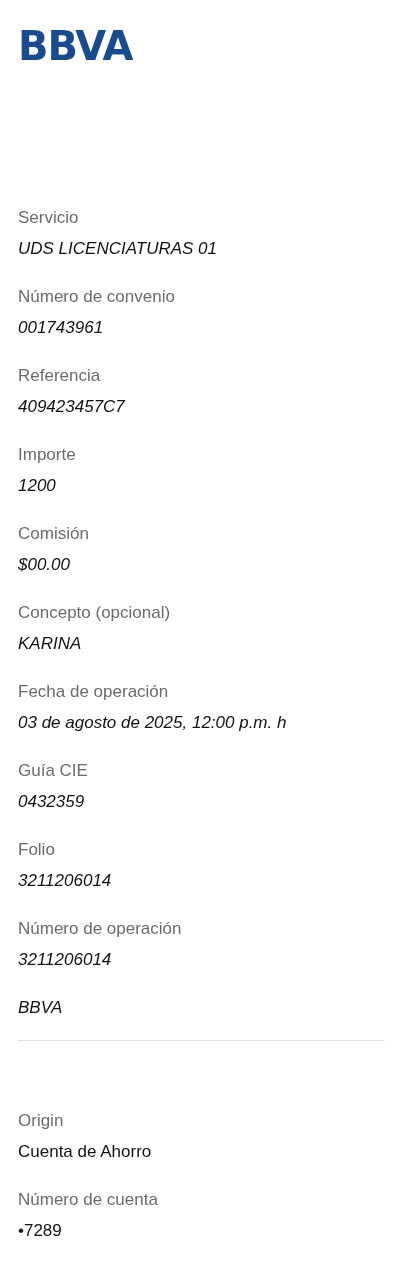 This screenshot has height=1280, width=404. Describe the element at coordinates (37, 486) in the screenshot. I see `field-value: 1200` at that location.